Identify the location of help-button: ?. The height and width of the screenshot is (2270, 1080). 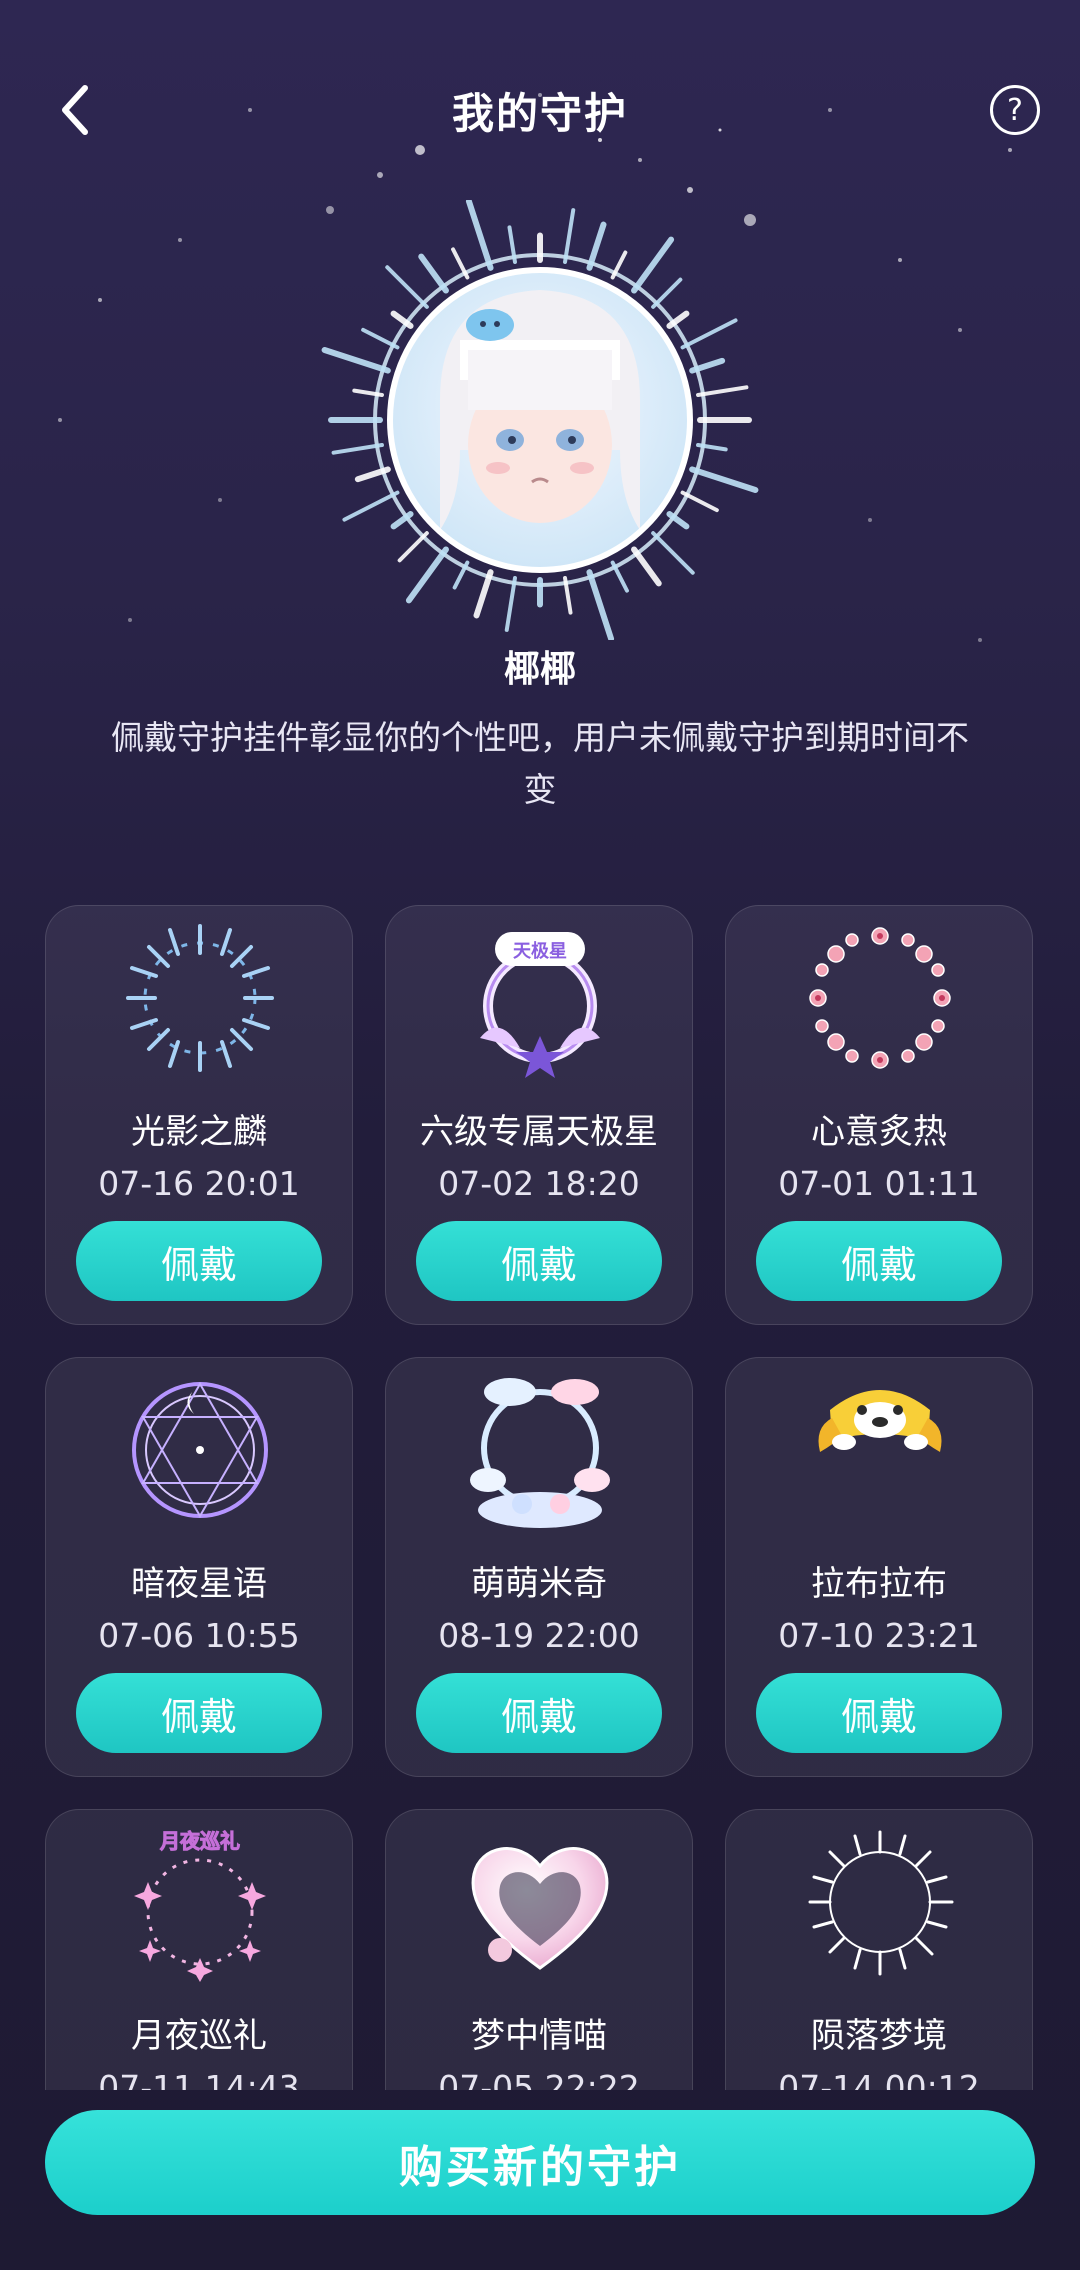
(1015, 110).